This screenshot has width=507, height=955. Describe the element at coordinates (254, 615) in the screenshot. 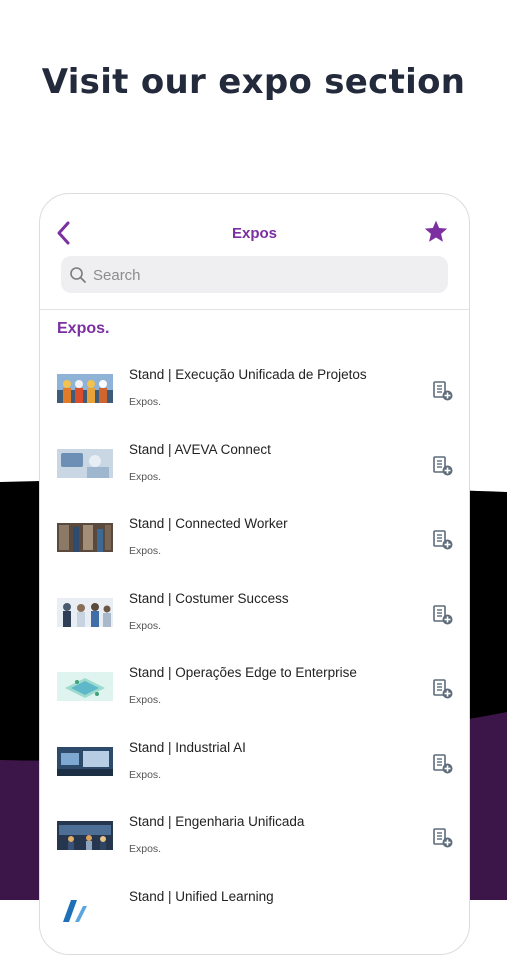

I see `list-item: Stand | Costumer Success Expos.` at that location.